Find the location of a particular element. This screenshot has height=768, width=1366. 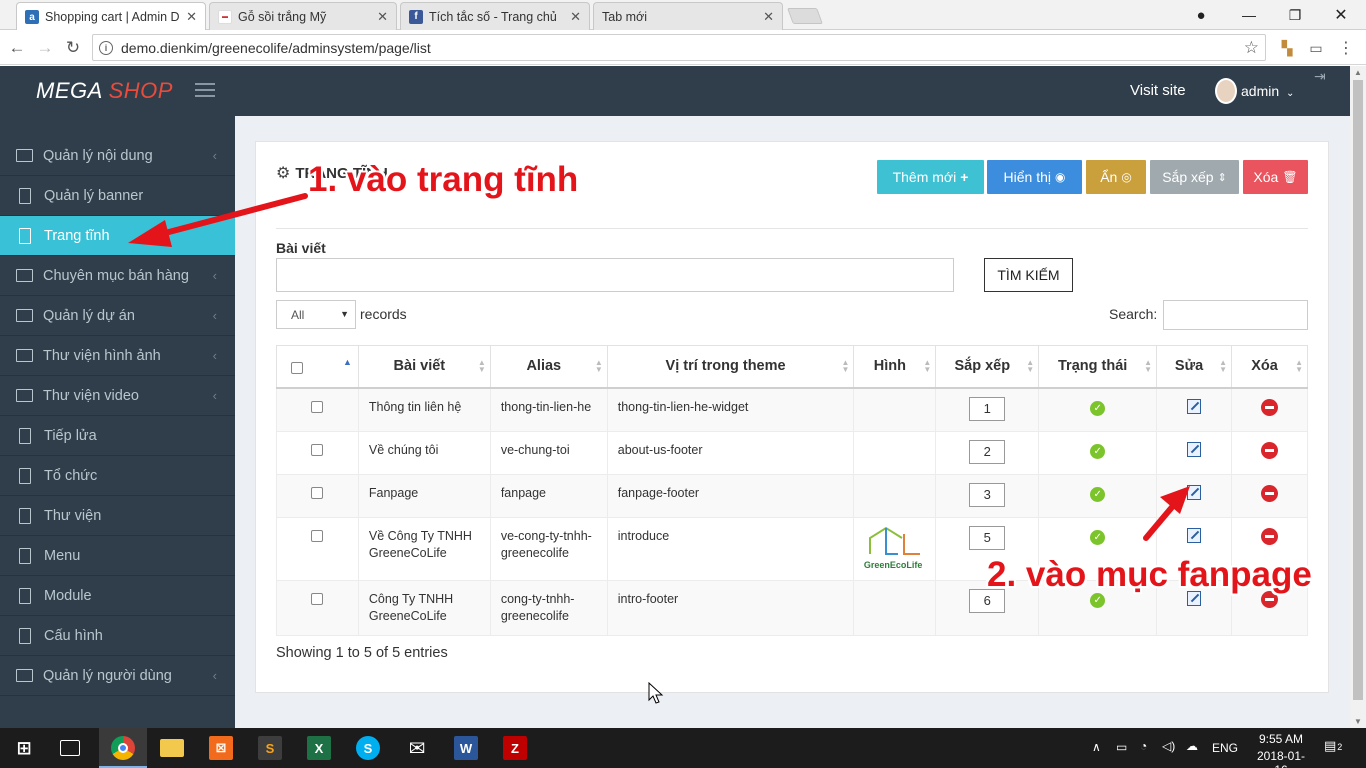

clock-date: 2018-01-16 is located at coordinates (1281, 758).